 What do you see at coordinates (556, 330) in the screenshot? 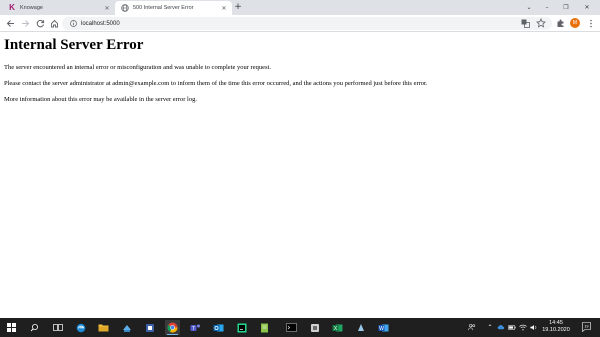
I see `clock-date: 19.10.2020` at bounding box center [556, 330].